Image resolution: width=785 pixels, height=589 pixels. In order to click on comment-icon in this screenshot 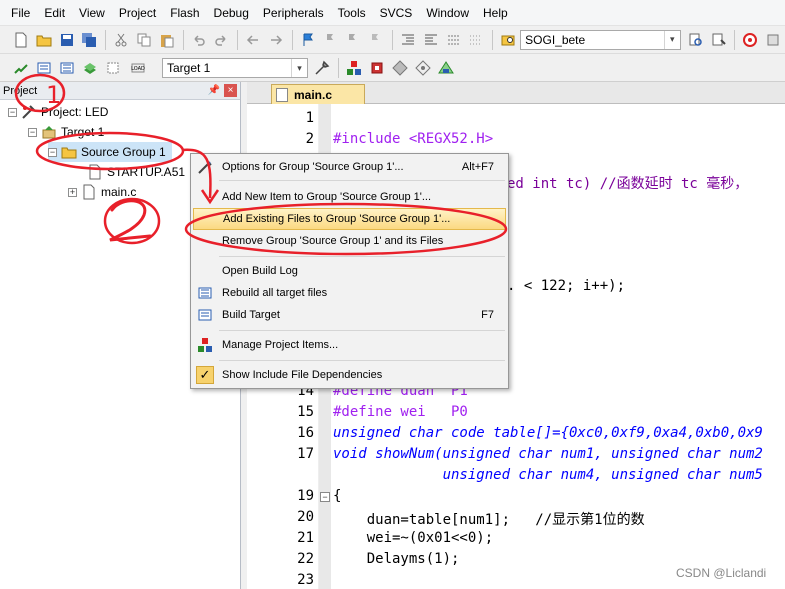, I will do `click(454, 40)`.